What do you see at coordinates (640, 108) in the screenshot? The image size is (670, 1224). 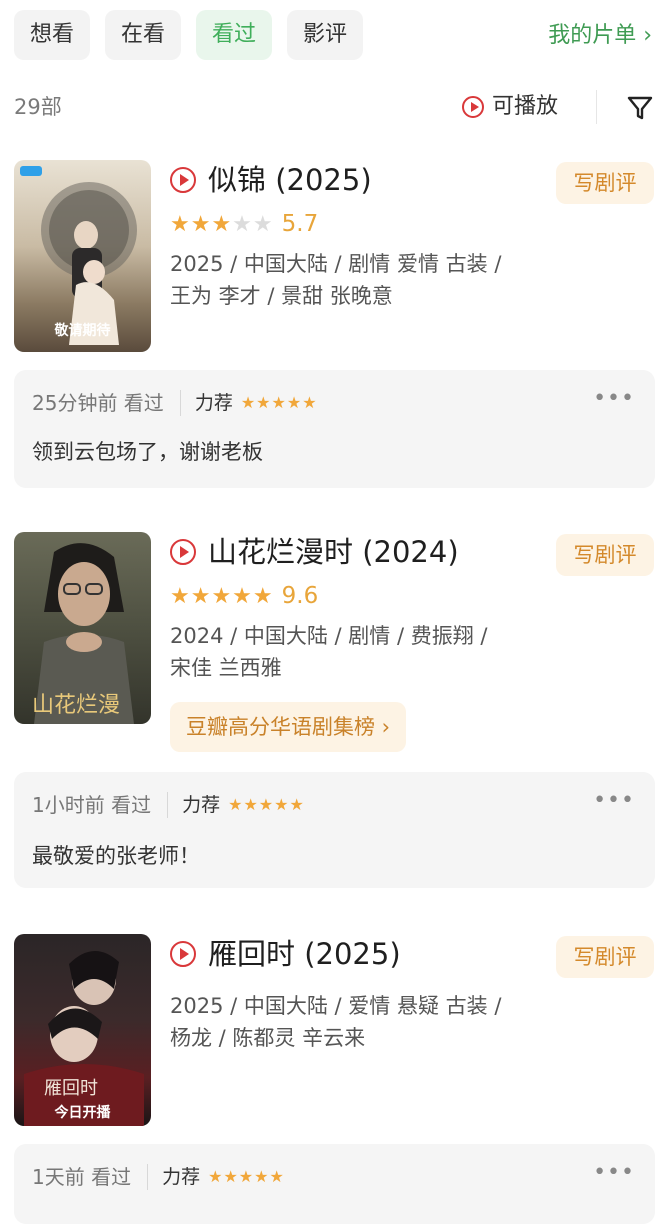 I see `funnel-icon` at bounding box center [640, 108].